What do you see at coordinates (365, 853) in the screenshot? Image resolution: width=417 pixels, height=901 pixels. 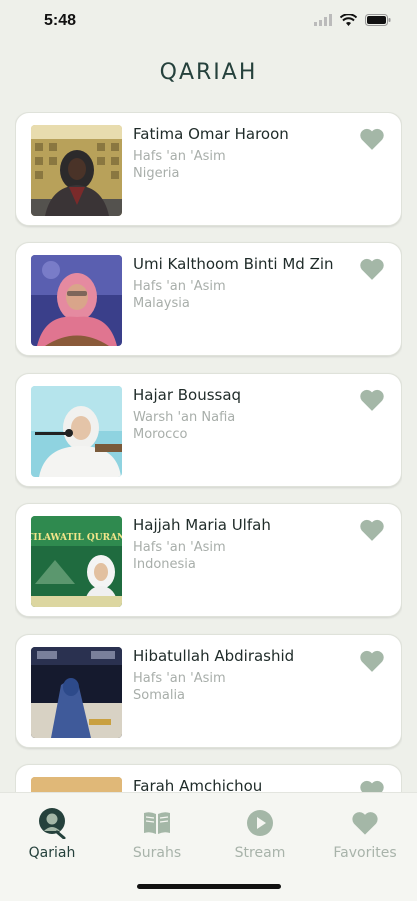 I see `nav-label-favorites: Favorites` at bounding box center [365, 853].